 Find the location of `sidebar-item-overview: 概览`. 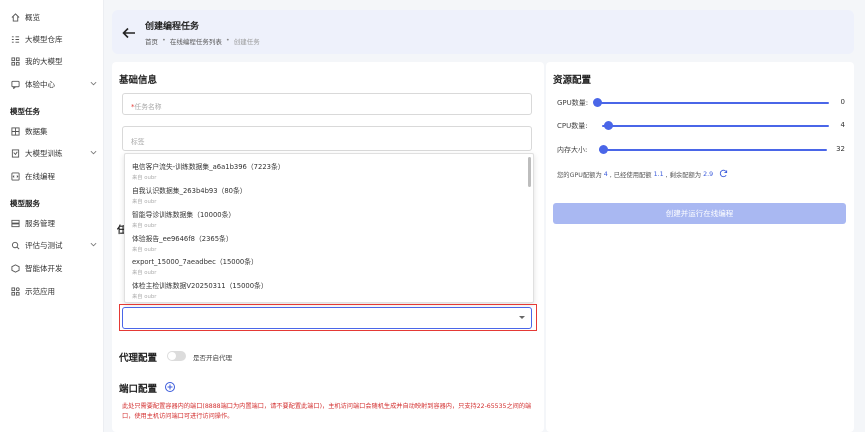

sidebar-item-overview: 概览 is located at coordinates (25, 17).